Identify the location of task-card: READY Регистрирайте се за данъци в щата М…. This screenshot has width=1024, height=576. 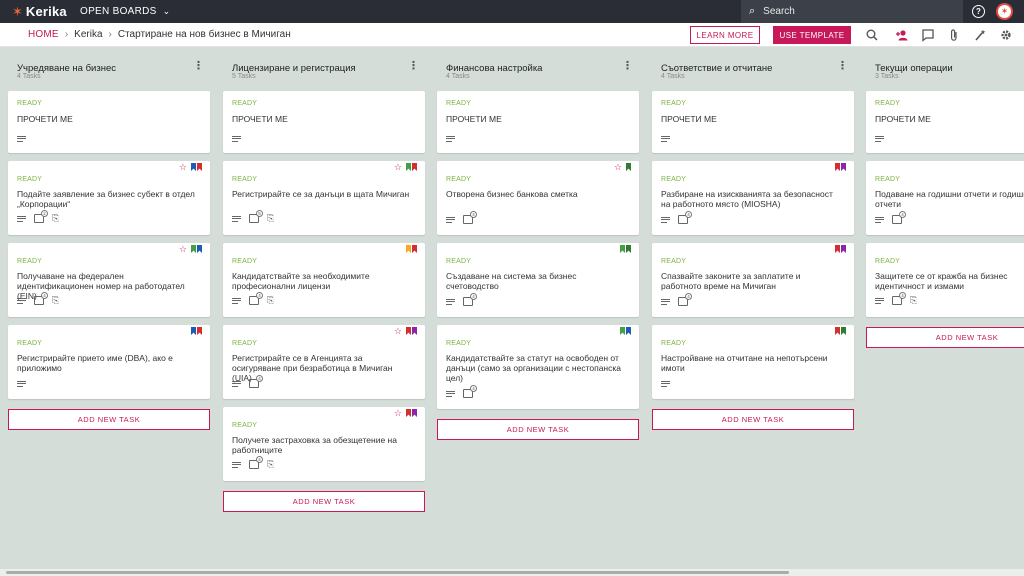
(324, 198).